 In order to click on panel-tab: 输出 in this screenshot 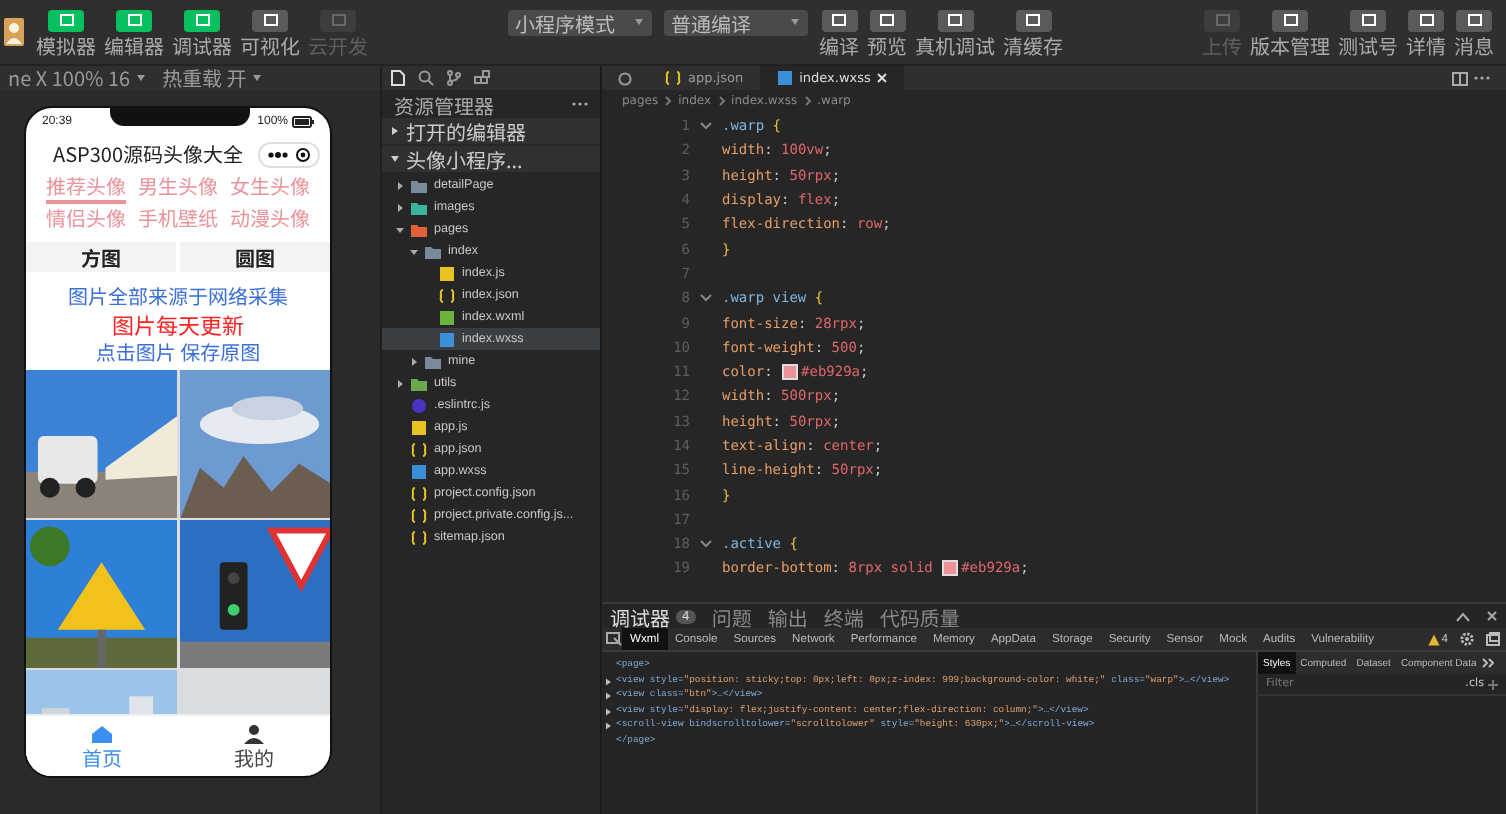, I will do `click(787, 616)`.